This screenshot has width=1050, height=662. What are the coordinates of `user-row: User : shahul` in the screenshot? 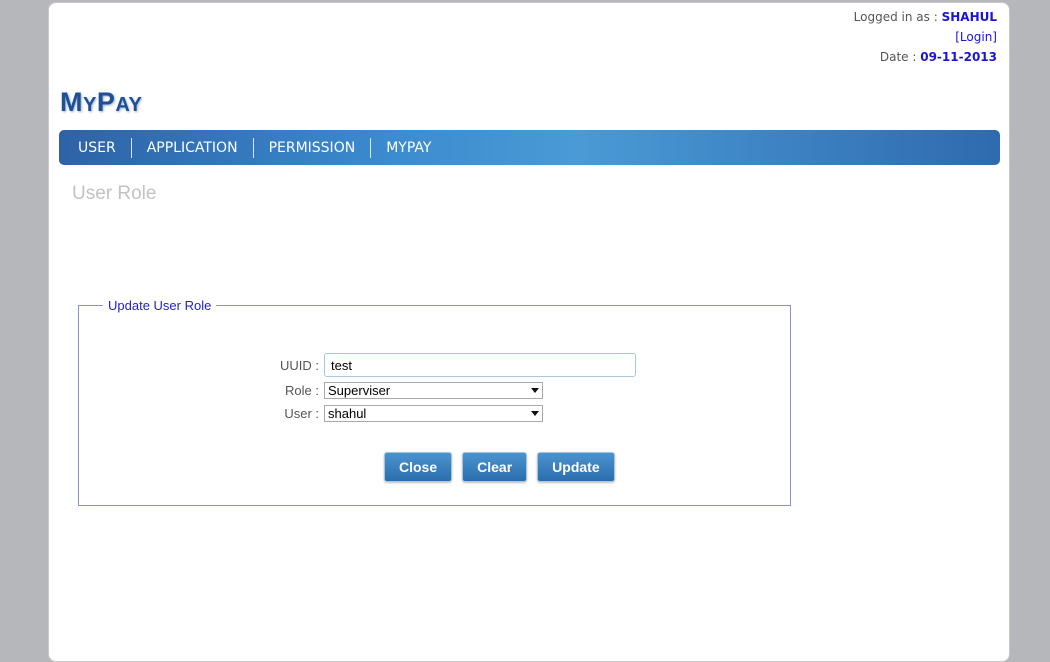 It's located at (403, 413).